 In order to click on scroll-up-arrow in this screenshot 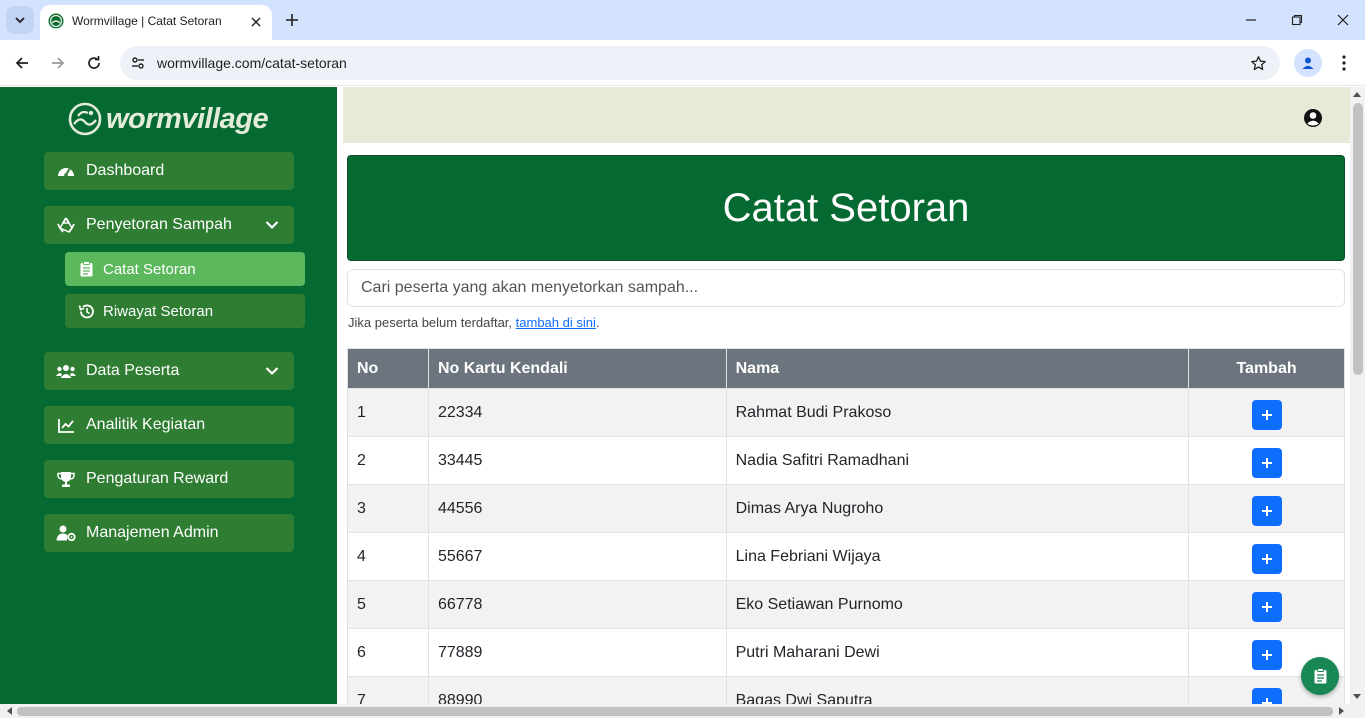, I will do `click(1357, 94)`.